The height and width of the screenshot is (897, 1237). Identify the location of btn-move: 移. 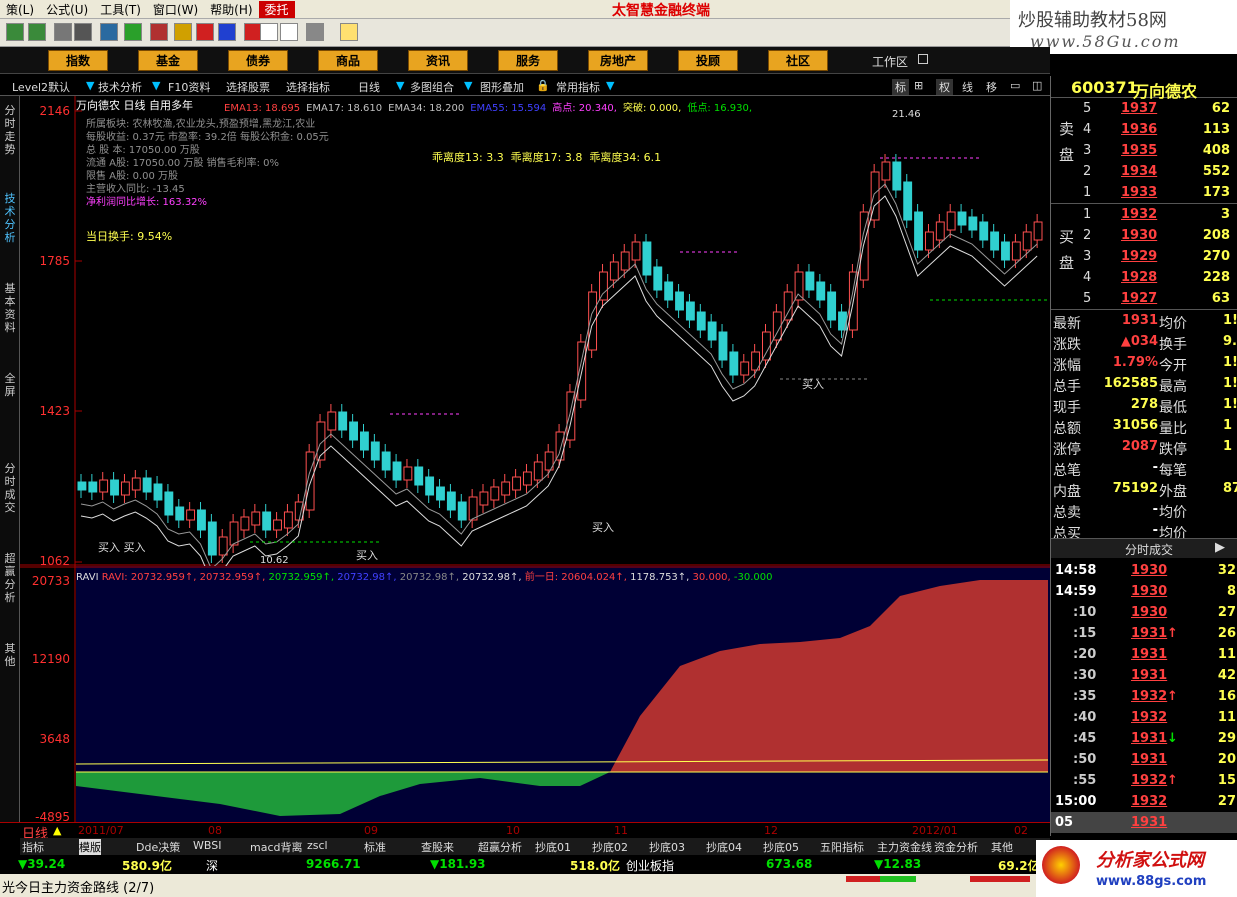
(991, 87).